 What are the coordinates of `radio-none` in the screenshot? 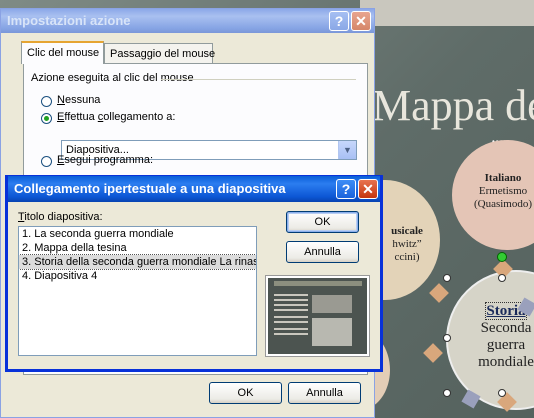 It's located at (46, 101).